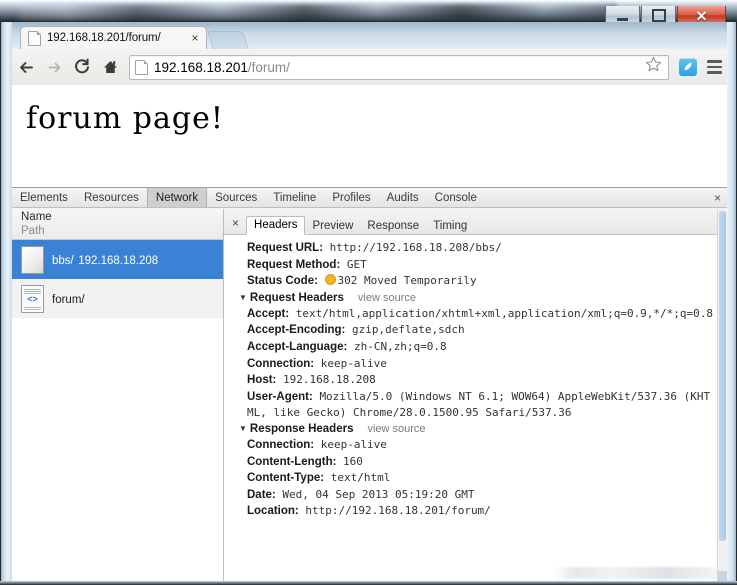  What do you see at coordinates (732, 303) in the screenshot?
I see `window-right-border` at bounding box center [732, 303].